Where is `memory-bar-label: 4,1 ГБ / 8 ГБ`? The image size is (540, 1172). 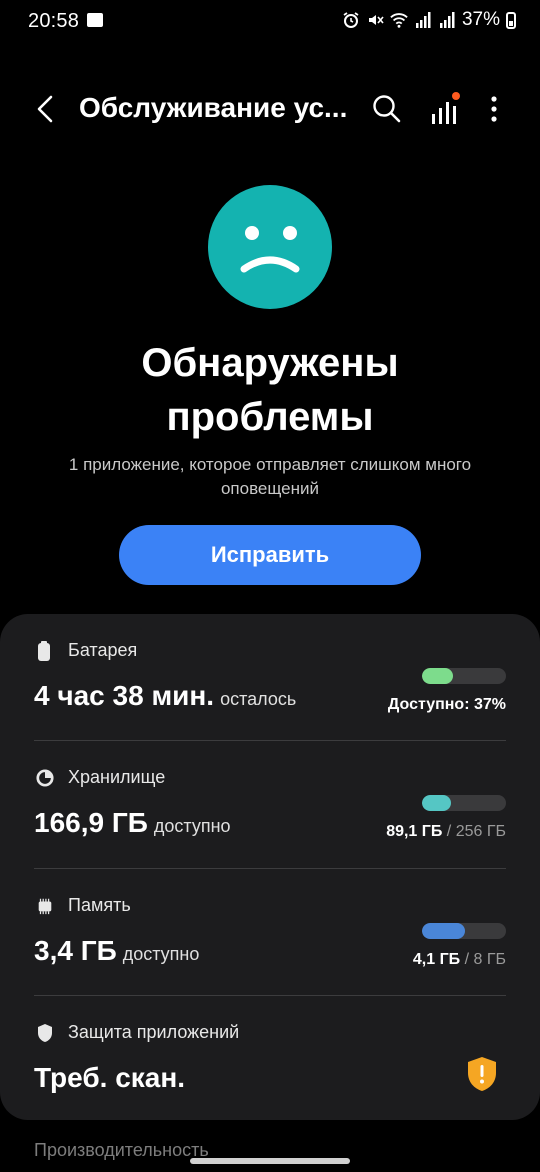 memory-bar-label: 4,1 ГБ / 8 ГБ is located at coordinates (459, 960).